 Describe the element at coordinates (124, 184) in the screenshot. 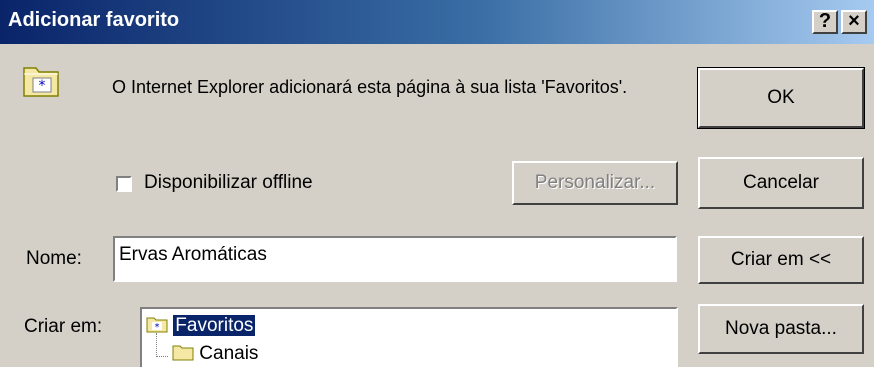

I see `offline-checkbox` at that location.